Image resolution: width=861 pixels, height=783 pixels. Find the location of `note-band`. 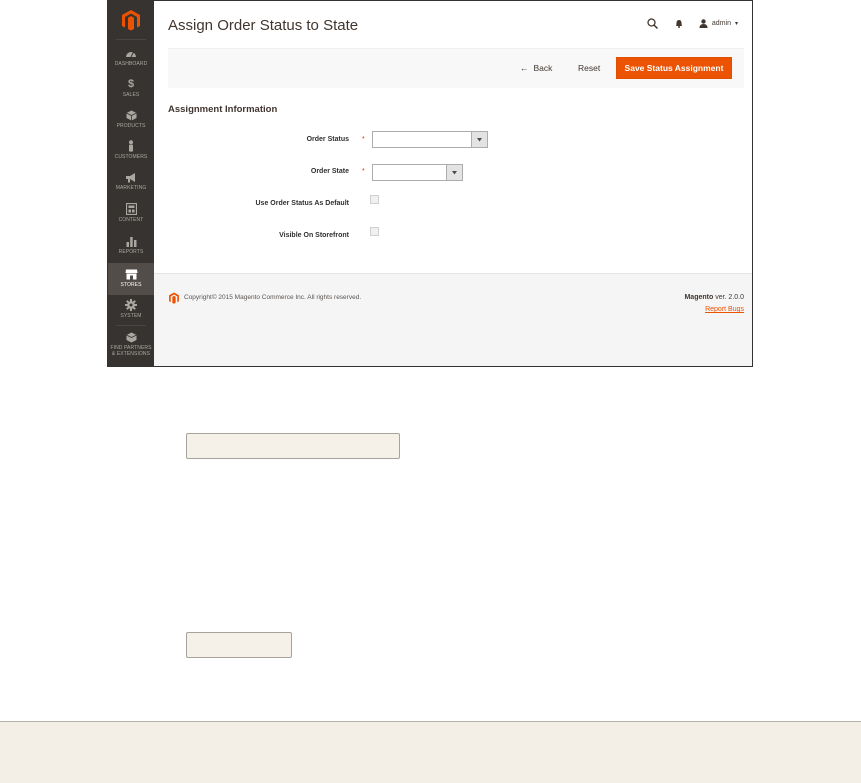

note-band is located at coordinates (430, 752).